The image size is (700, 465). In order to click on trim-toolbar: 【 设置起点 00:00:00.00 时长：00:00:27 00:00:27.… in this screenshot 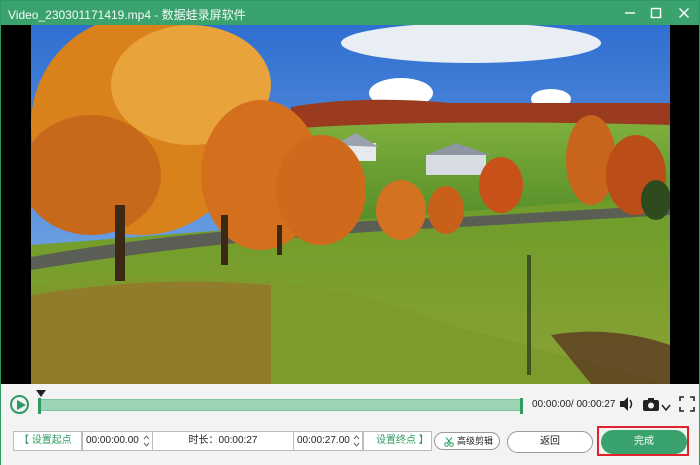, I will do `click(350, 441)`.